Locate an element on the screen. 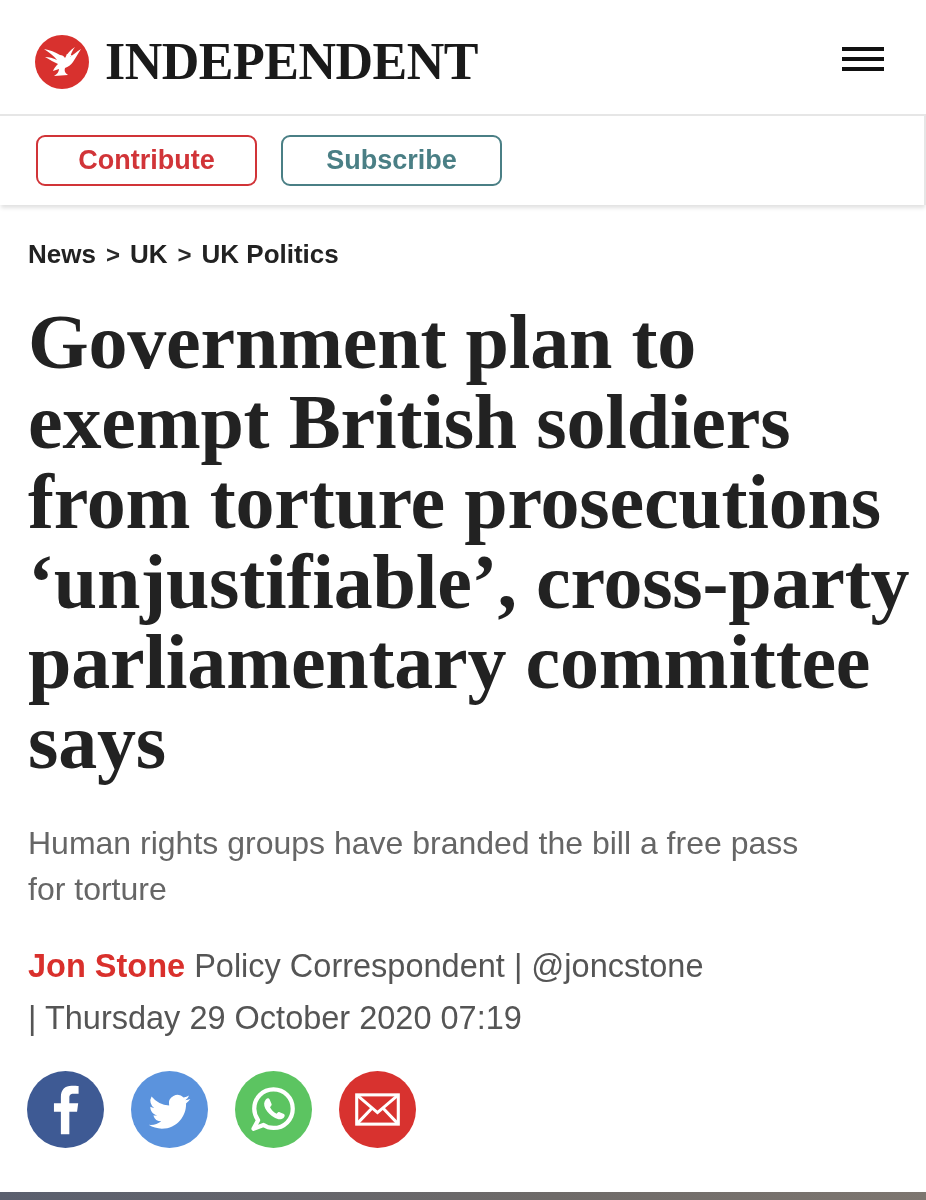 The image size is (926, 1200). brand-logo-text: INDEPENDENT is located at coordinates (291, 62).